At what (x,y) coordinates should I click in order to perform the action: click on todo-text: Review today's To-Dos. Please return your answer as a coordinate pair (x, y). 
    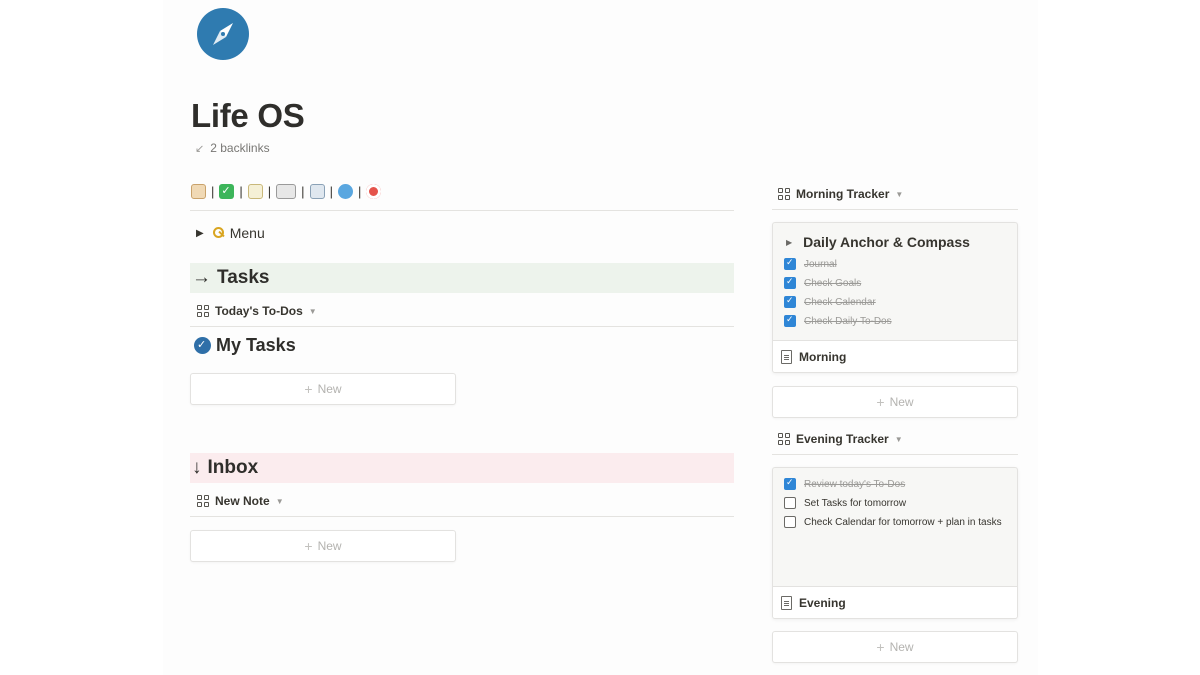
    Looking at the image, I should click on (855, 484).